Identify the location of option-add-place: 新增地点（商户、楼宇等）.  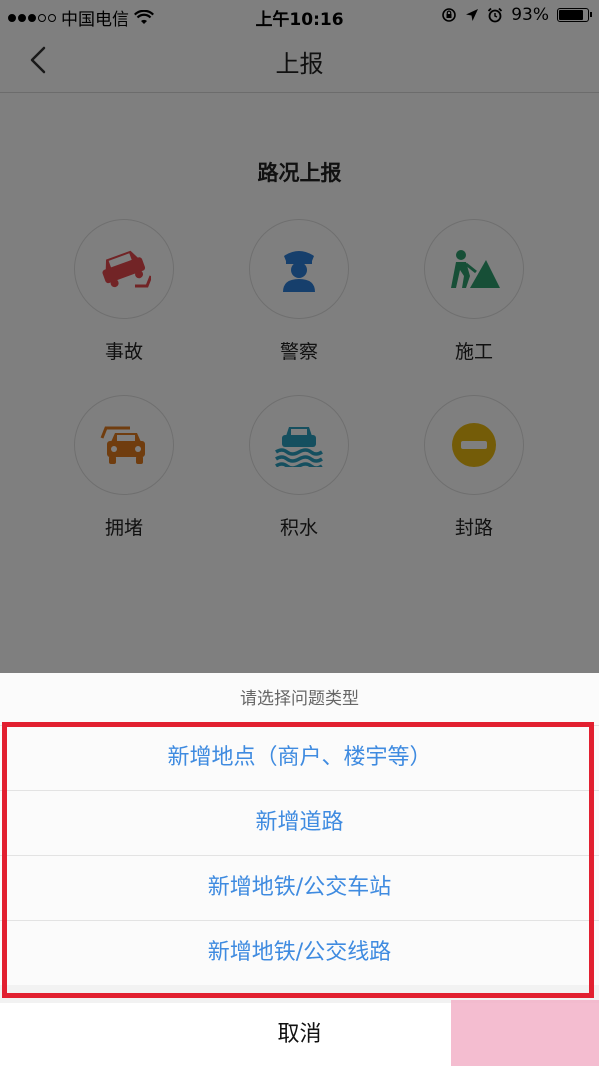
(299, 757).